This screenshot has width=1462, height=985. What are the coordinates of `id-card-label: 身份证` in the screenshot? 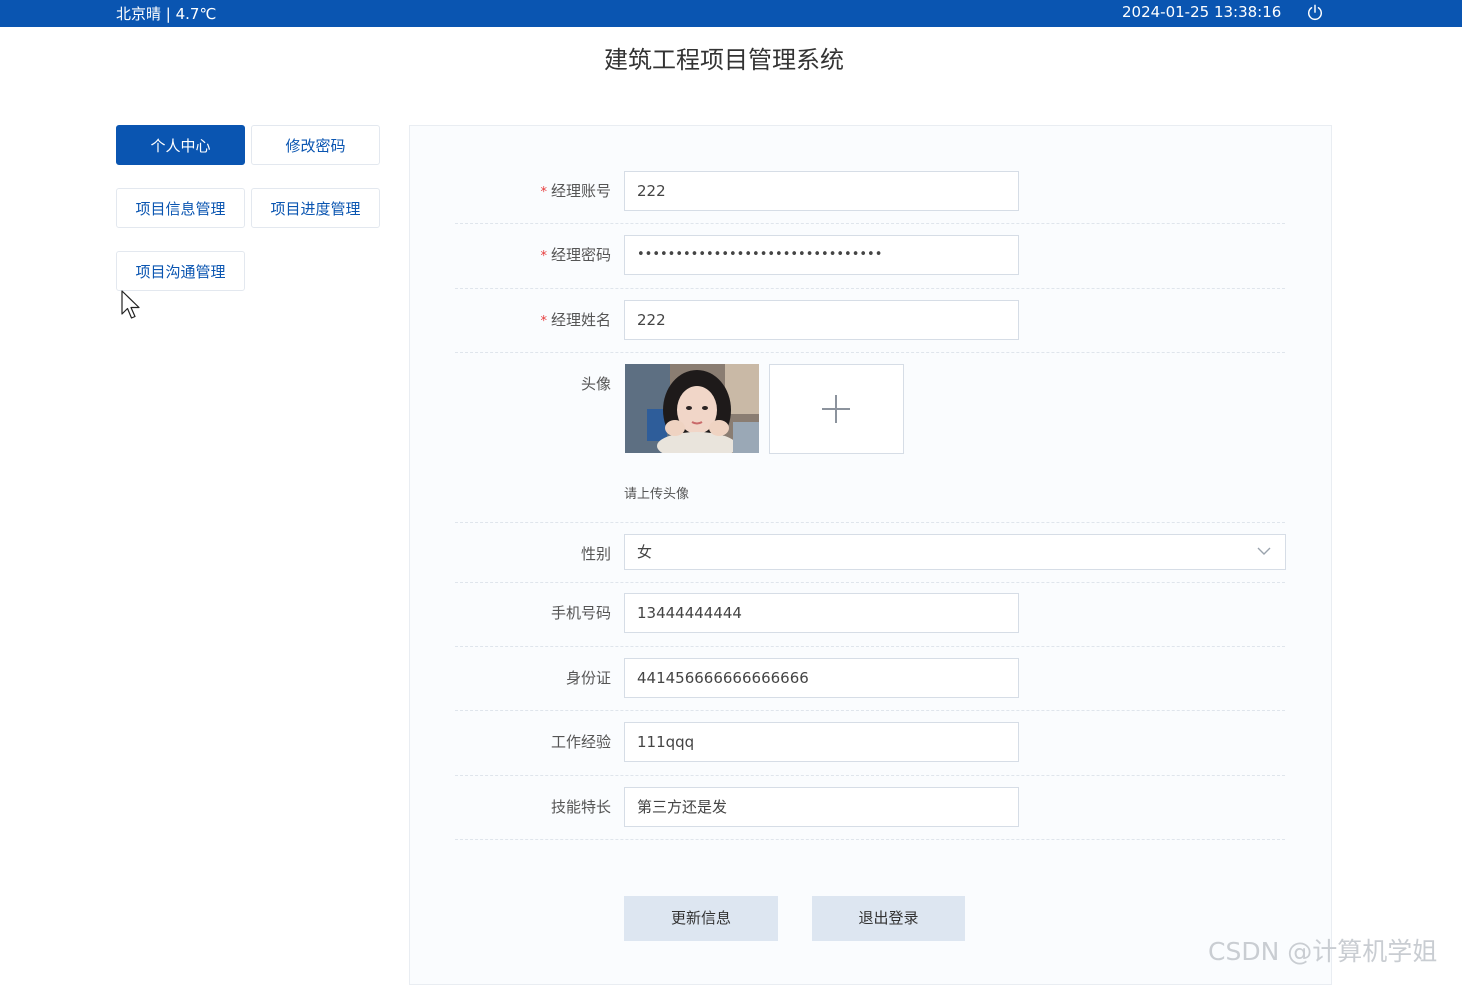 It's located at (588, 678).